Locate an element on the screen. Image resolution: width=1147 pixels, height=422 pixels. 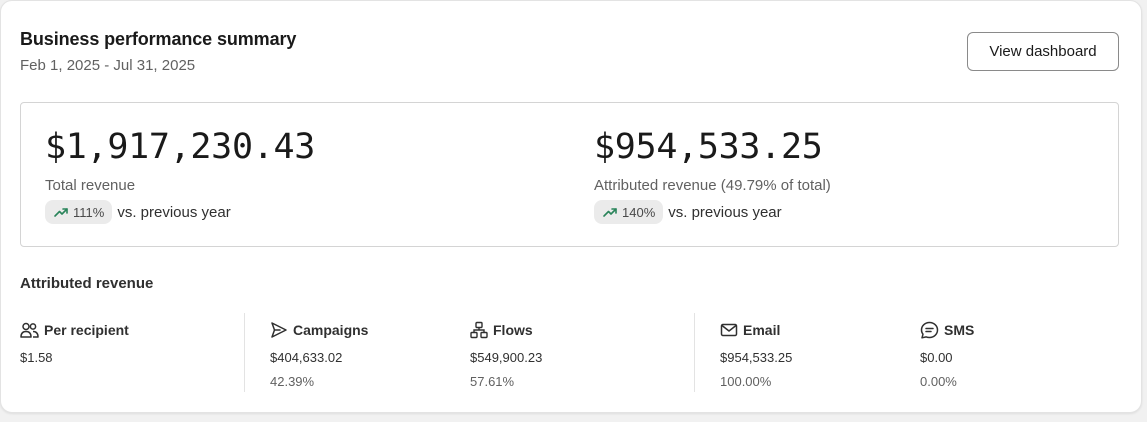
metric-percentage: 57.61% is located at coordinates (492, 381).